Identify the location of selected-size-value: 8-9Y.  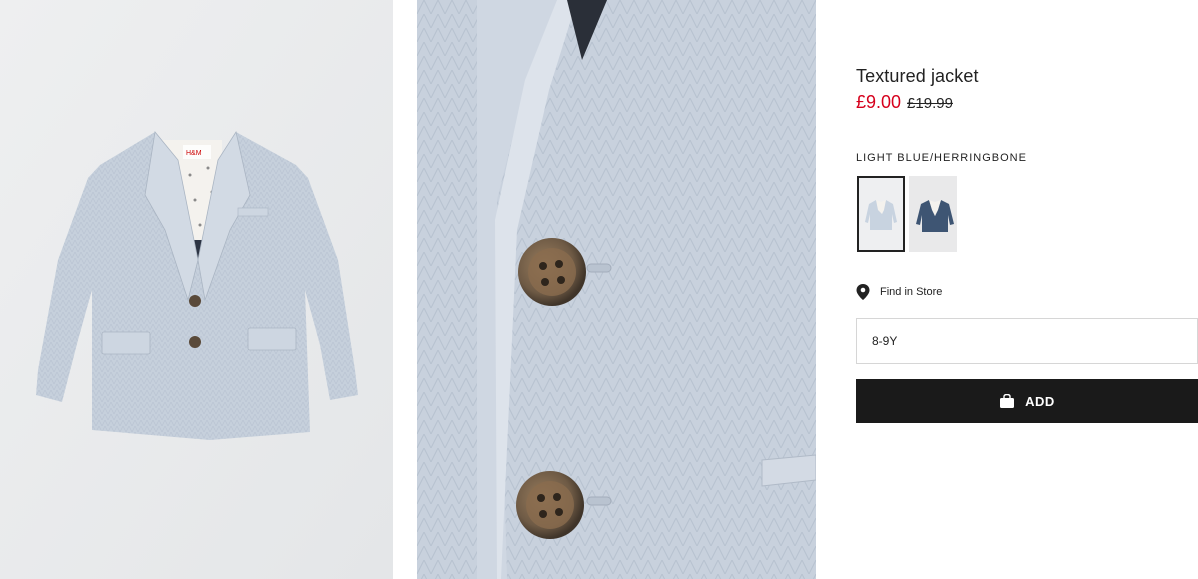
(885, 341).